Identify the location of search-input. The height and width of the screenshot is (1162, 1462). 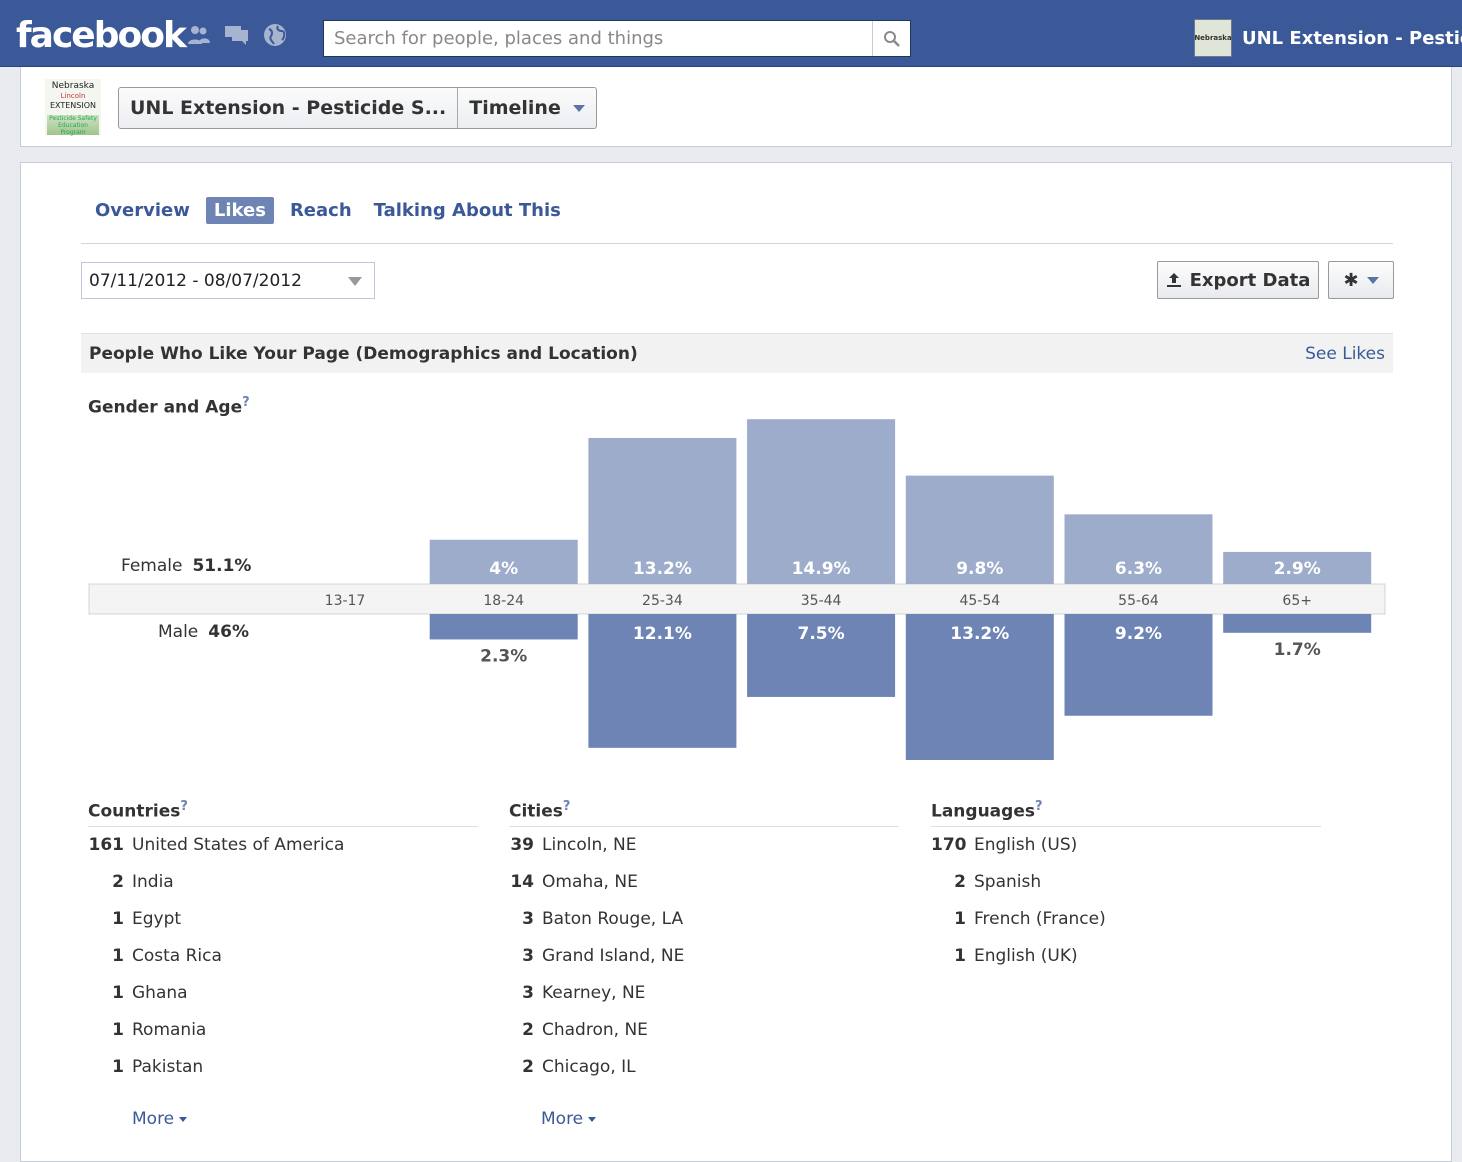
(598, 38).